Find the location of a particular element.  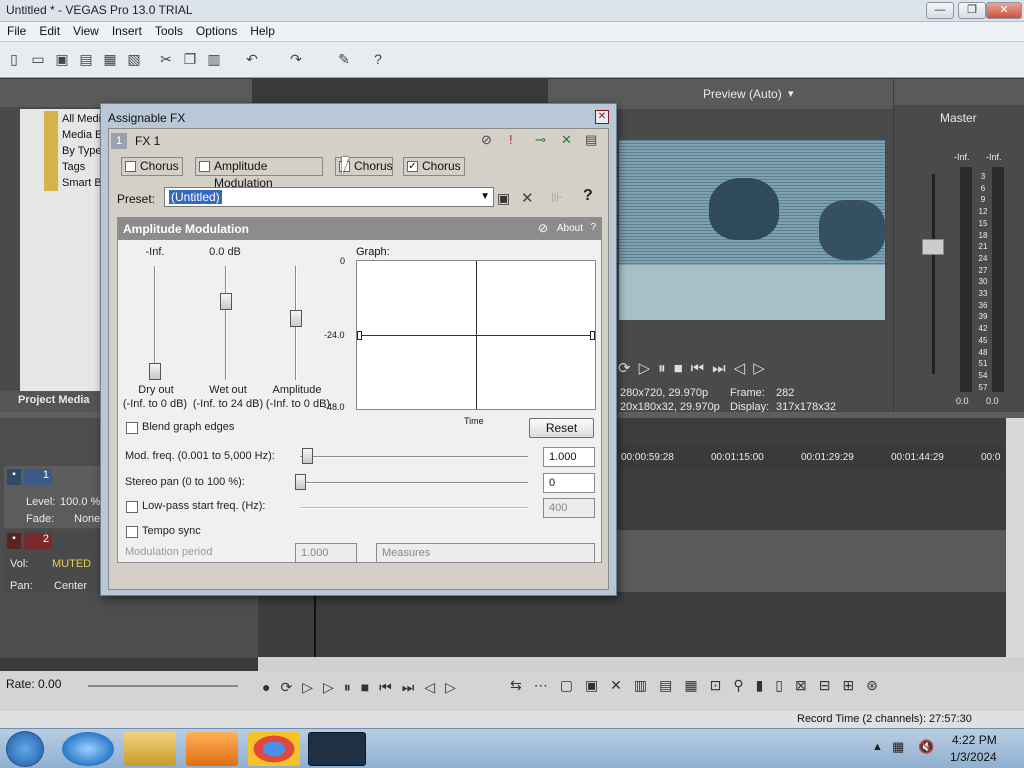

blend-graph-checkbox is located at coordinates (132, 428).